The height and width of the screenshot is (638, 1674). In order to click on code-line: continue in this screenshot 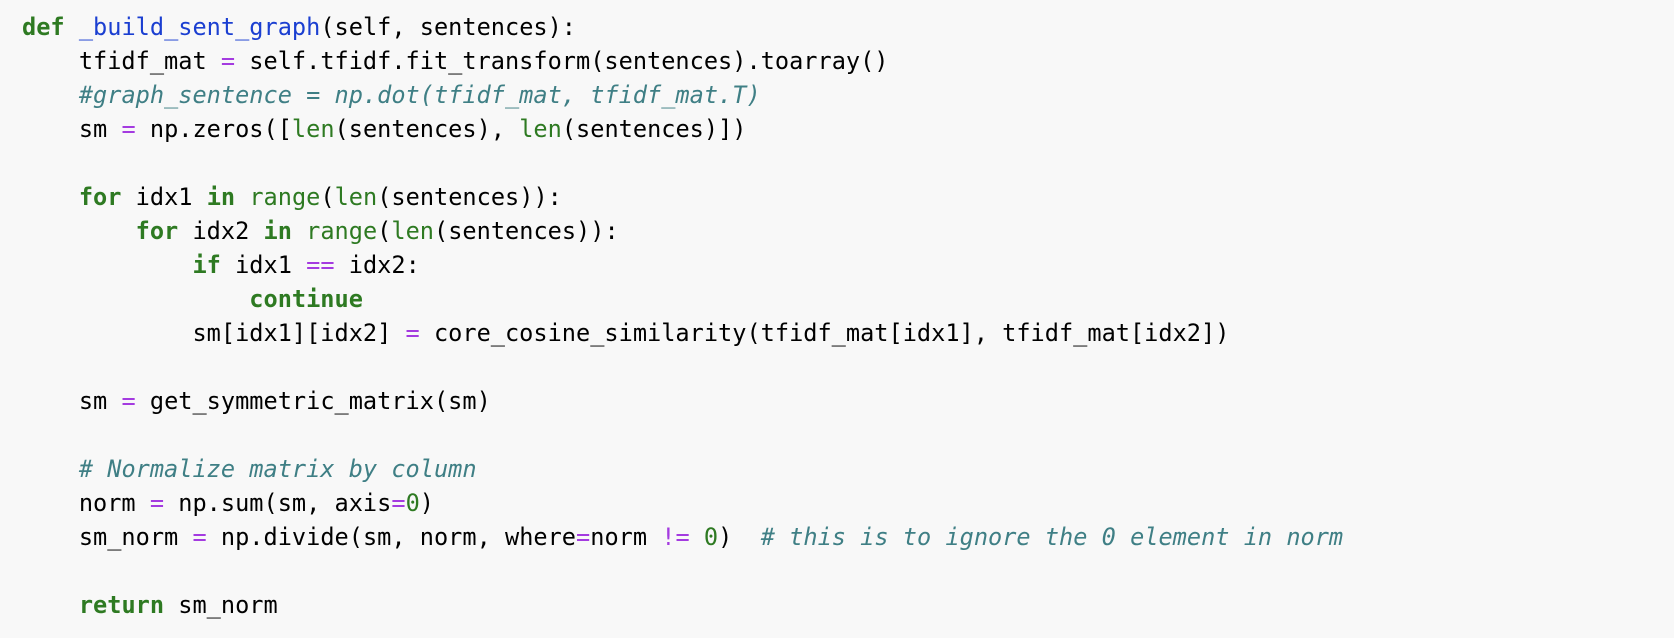, I will do `click(848, 299)`.